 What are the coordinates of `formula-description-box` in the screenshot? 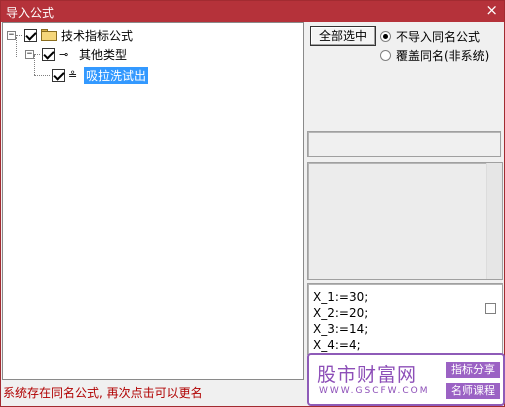 It's located at (405, 221).